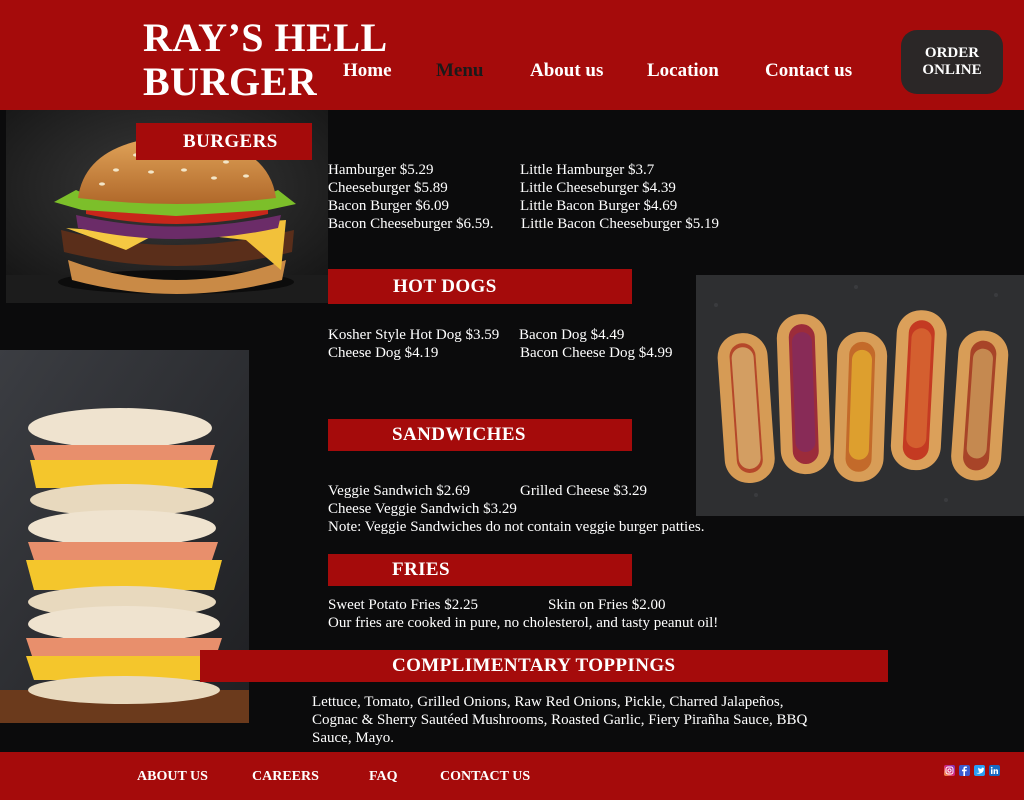 The image size is (1024, 800). What do you see at coordinates (459, 434) in the screenshot?
I see `sandwiches-title: SANDWICHES` at bounding box center [459, 434].